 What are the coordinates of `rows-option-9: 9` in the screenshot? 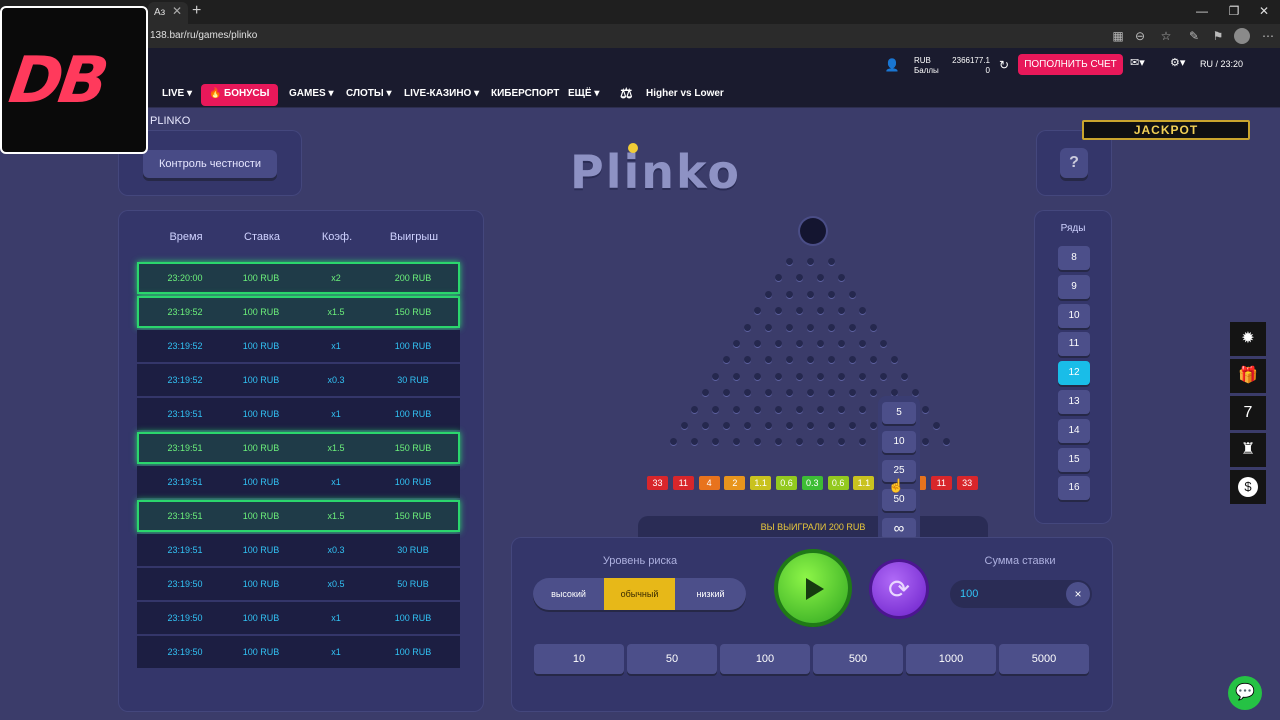 It's located at (1074, 286).